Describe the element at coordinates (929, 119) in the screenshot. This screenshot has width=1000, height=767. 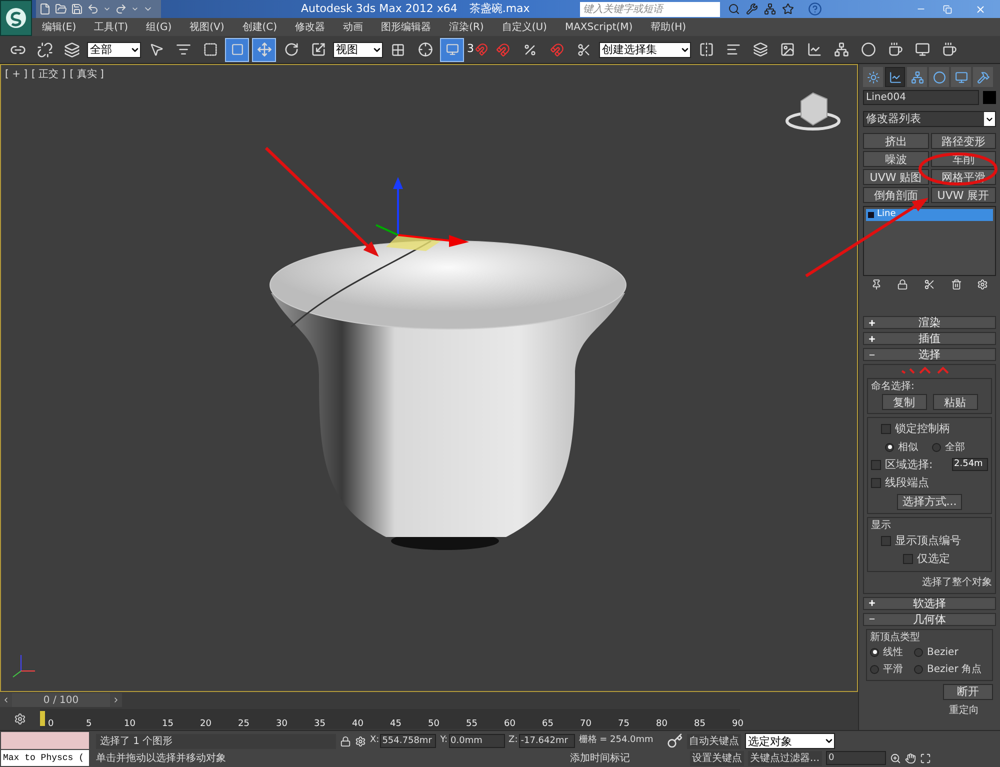
I see `modifier-list-dropdown: 修改器列表` at that location.